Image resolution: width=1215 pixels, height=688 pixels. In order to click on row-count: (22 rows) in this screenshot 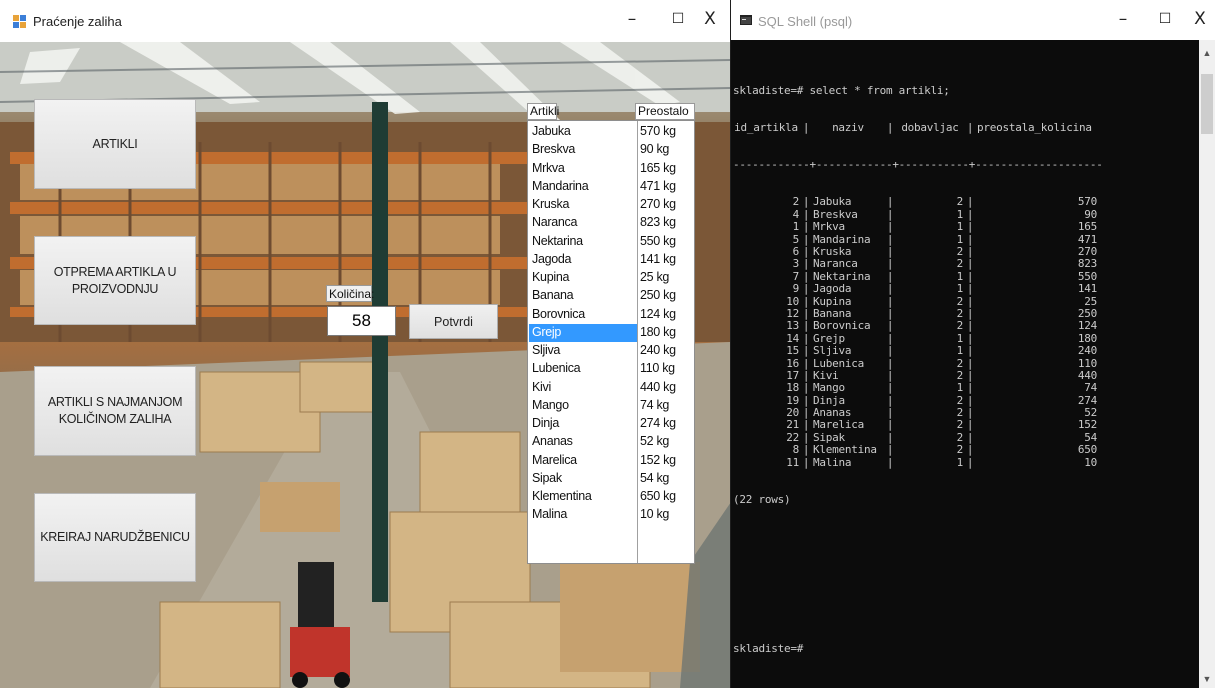, I will do `click(762, 499)`.